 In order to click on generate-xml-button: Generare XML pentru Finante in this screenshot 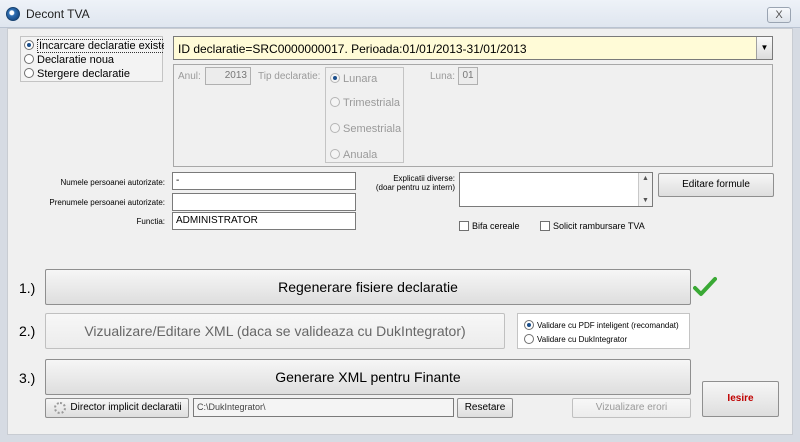, I will do `click(368, 377)`.